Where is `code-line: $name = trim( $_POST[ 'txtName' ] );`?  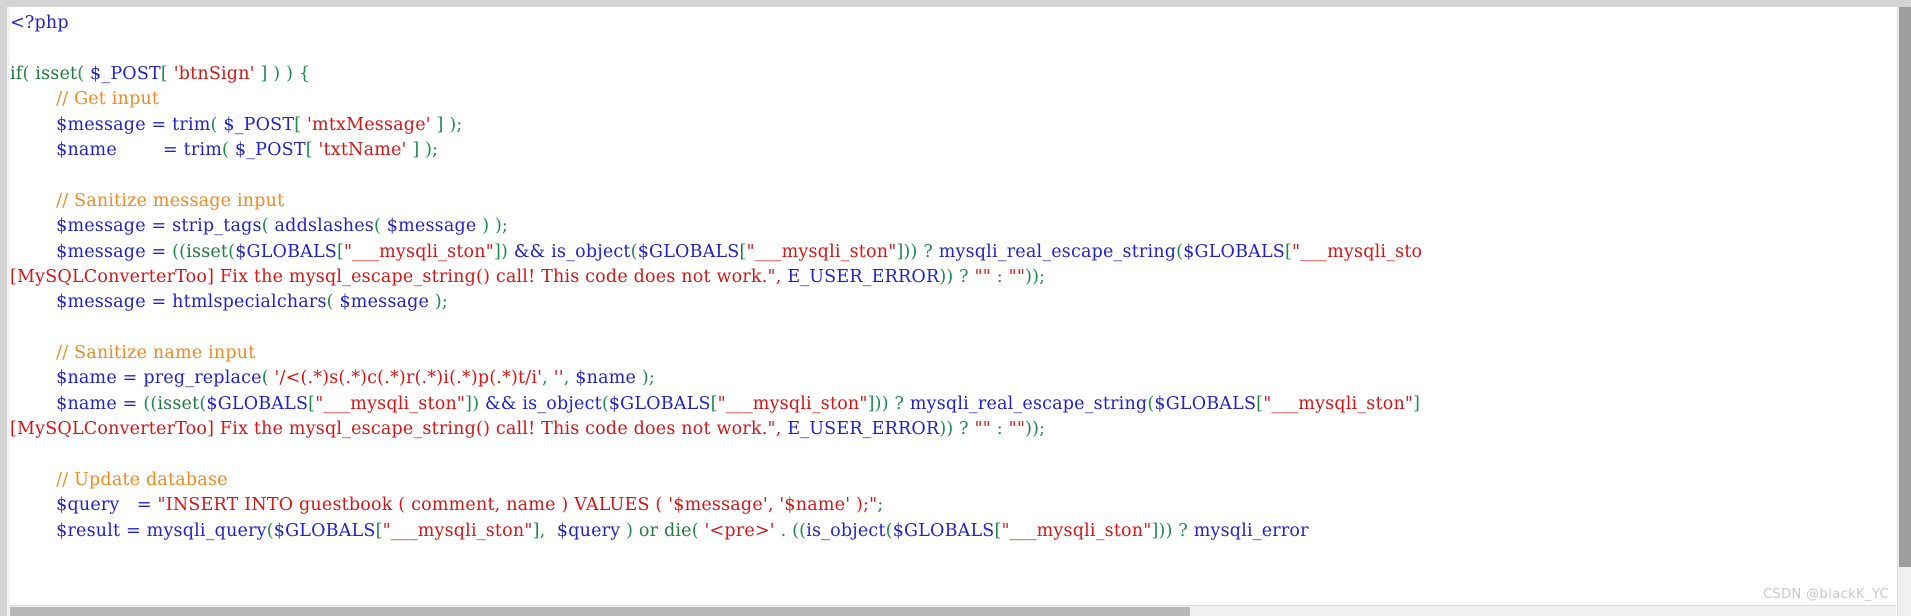 code-line: $name = trim( $_POST[ 'txtName' ] ); is located at coordinates (247, 149).